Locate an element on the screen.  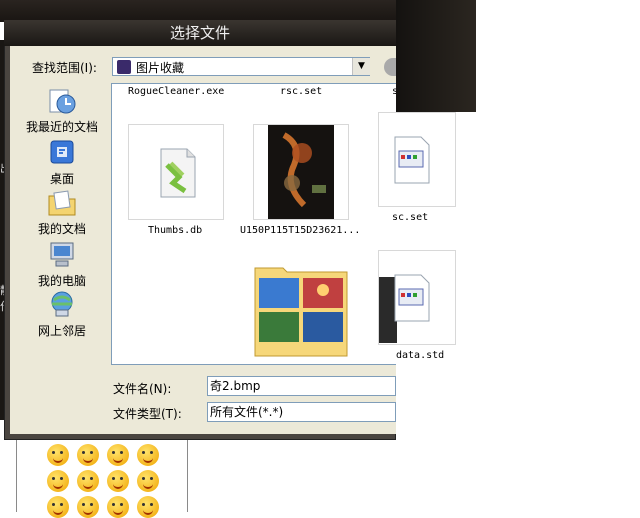
place-my-computer: 我的电脑 is located at coordinates (62, 264).